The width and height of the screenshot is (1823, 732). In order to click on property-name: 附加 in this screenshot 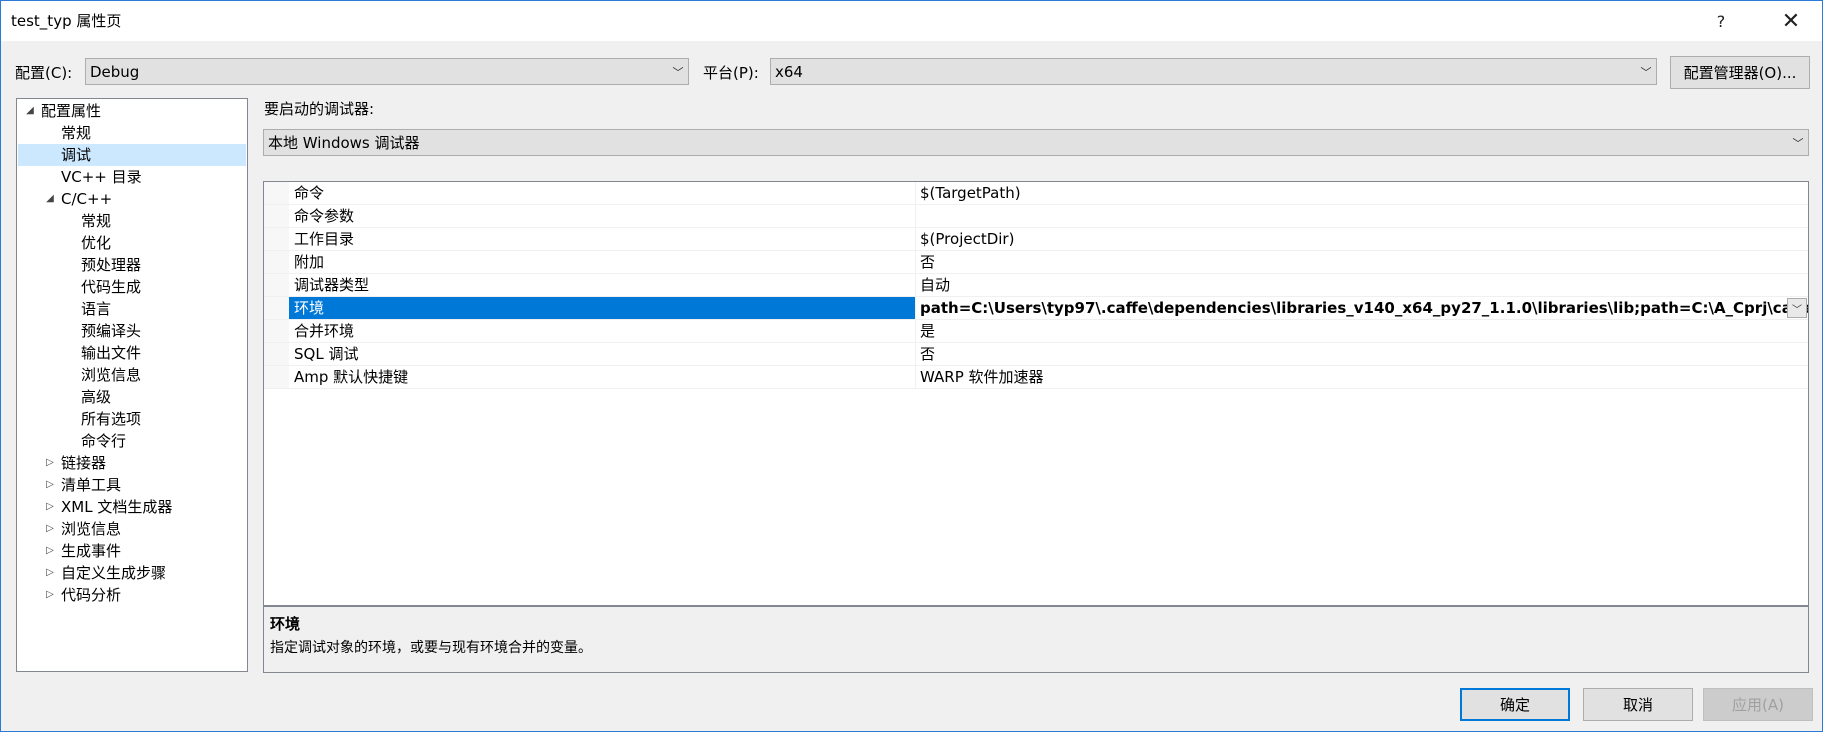, I will do `click(602, 262)`.